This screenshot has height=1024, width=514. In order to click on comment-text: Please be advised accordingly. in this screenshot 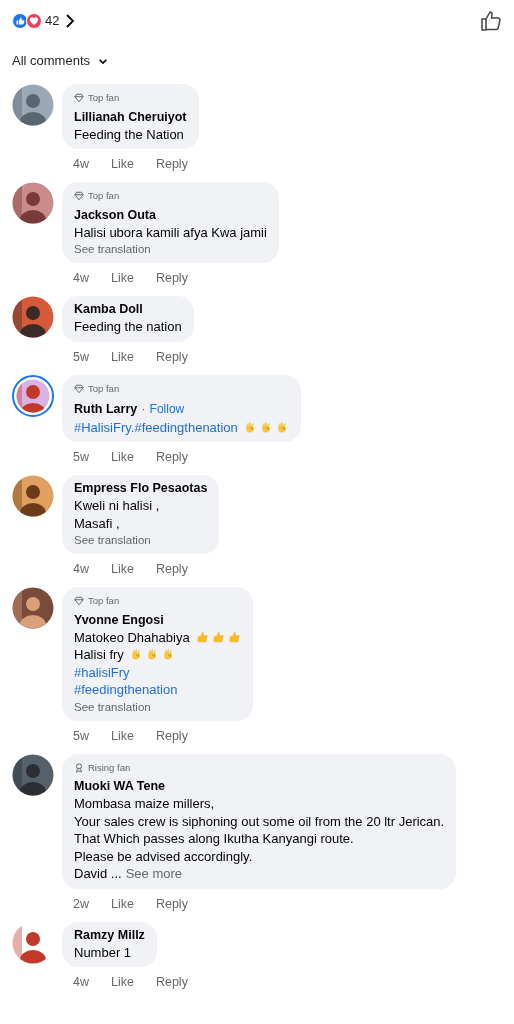, I will do `click(164, 856)`.